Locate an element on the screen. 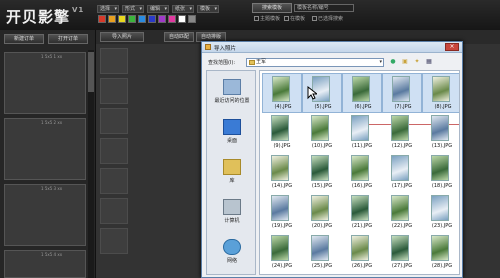 The image size is (500, 278). in-template-checkbox is located at coordinates (286, 18).